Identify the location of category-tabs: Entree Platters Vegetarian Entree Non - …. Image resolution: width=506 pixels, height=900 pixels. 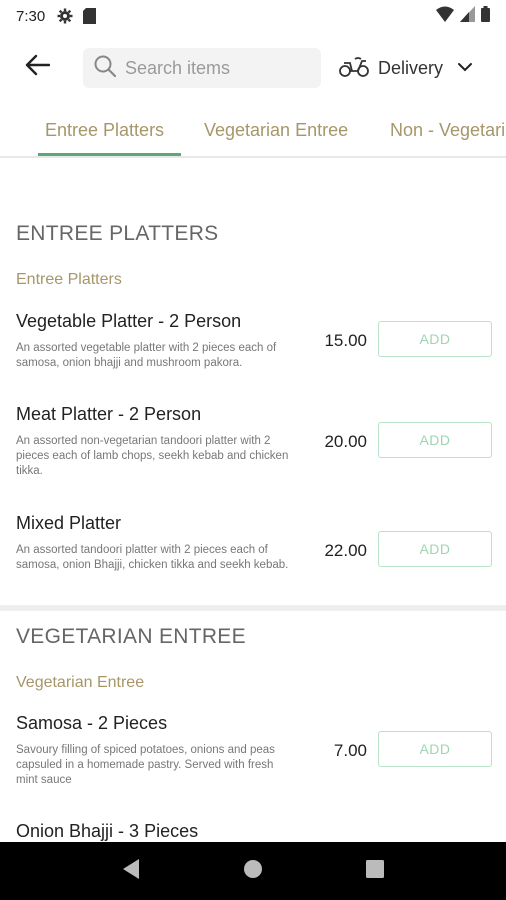
(253, 133).